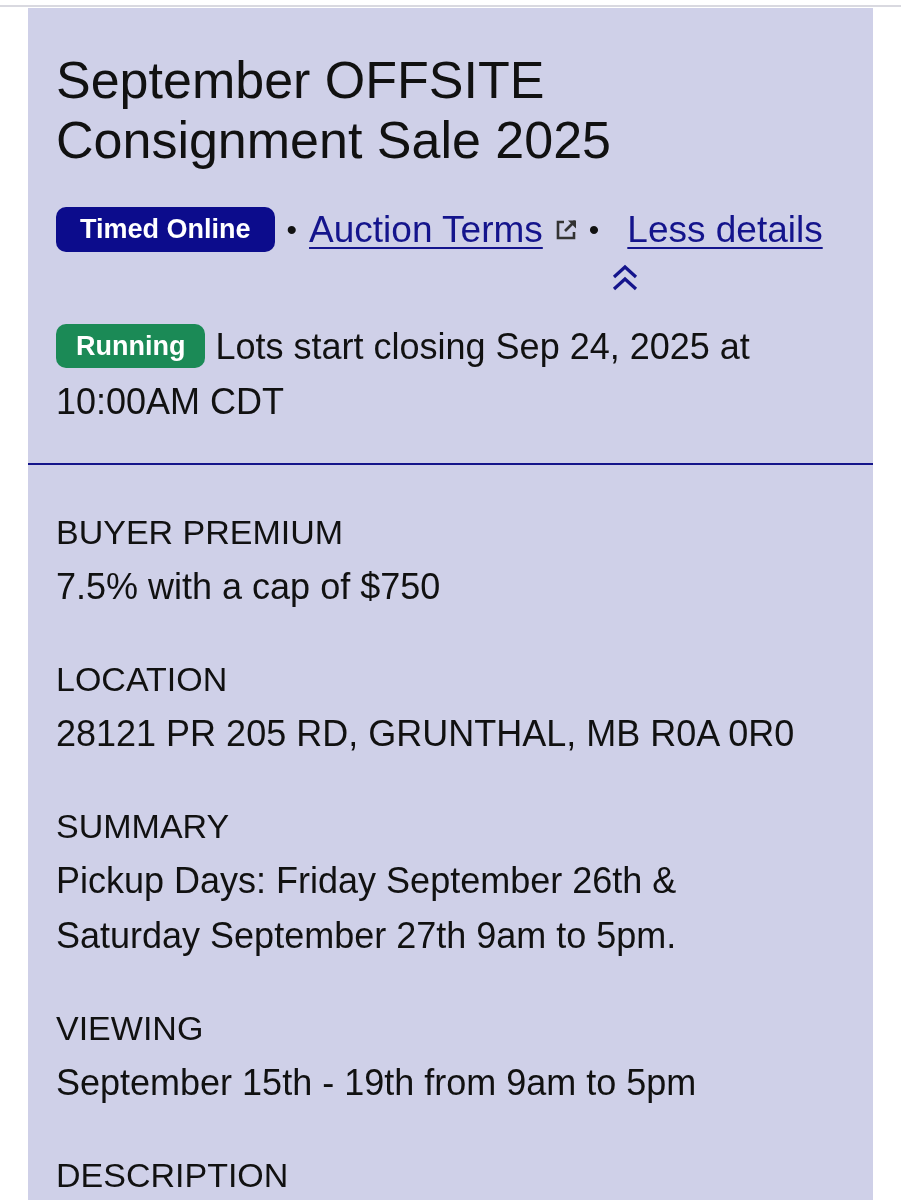 The image size is (901, 1200). Describe the element at coordinates (625, 278) in the screenshot. I see `double-chevron-up-icon` at that location.